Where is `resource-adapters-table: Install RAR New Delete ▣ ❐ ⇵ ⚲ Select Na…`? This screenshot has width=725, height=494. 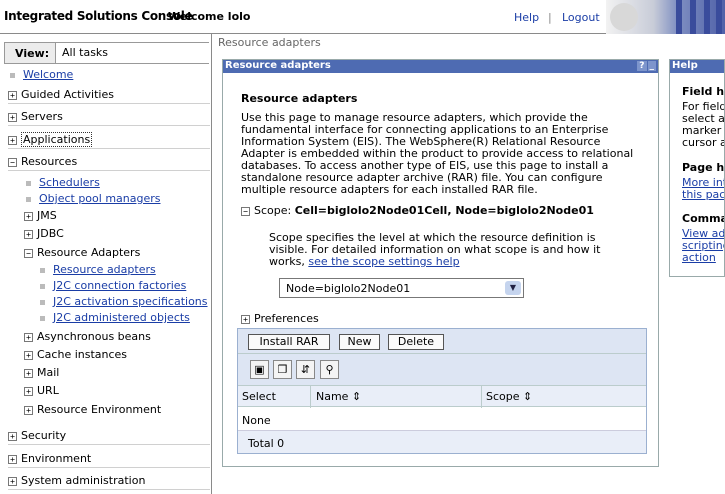 resource-adapters-table: Install RAR New Delete ▣ ❐ ⇵ ⚲ Select Na… is located at coordinates (442, 391).